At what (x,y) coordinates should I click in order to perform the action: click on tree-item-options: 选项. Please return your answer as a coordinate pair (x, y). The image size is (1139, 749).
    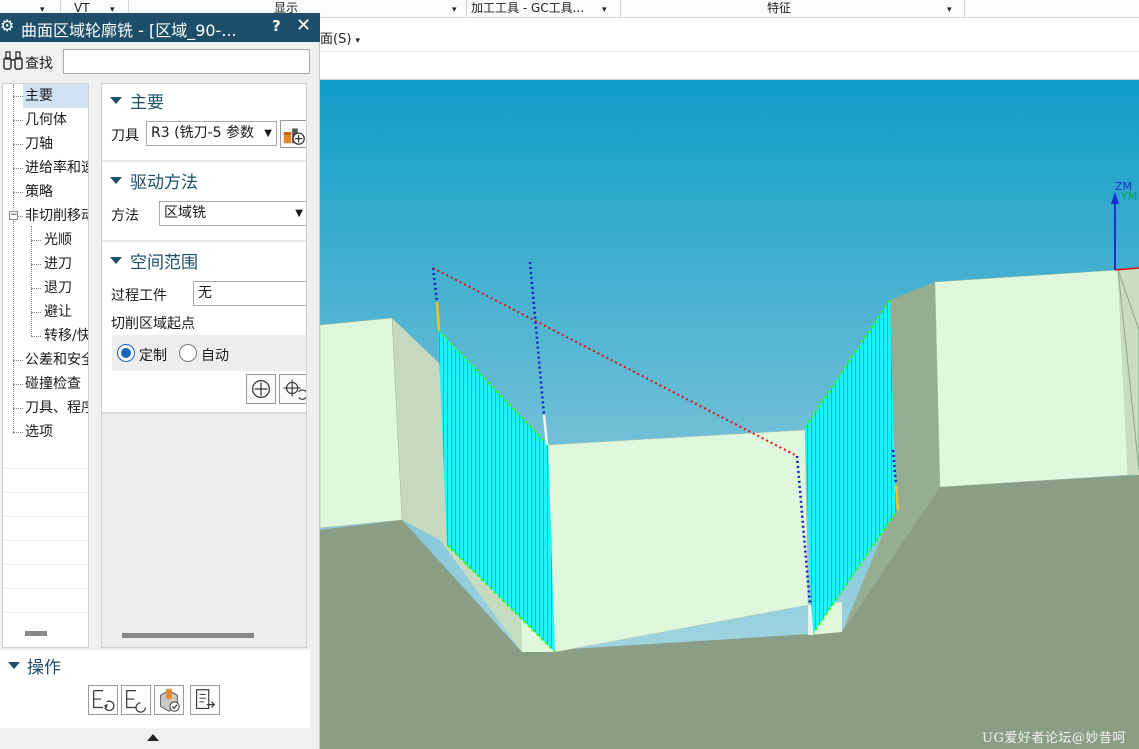
    Looking at the image, I should click on (39, 432).